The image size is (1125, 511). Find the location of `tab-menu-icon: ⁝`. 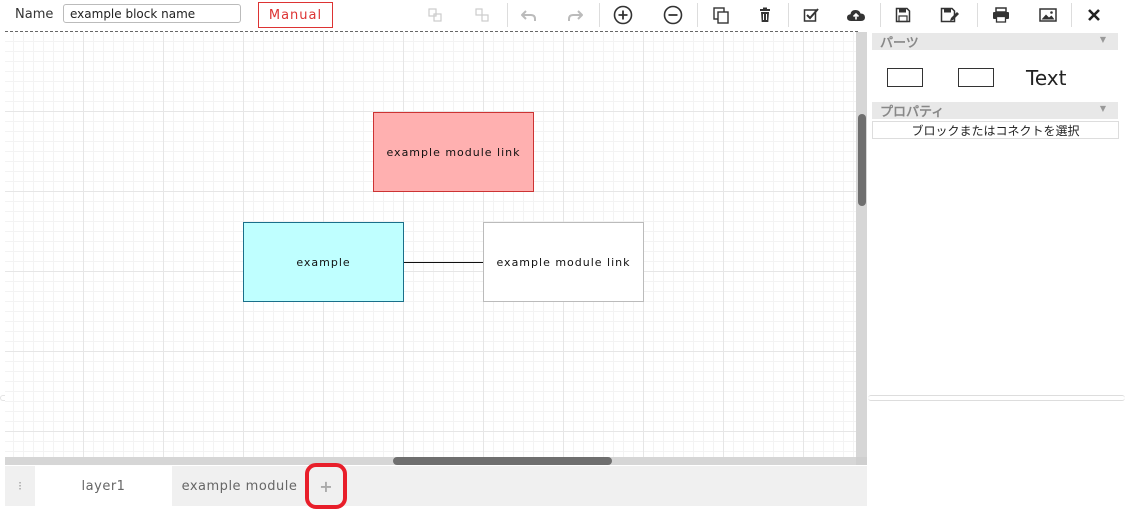

tab-menu-icon: ⁝ is located at coordinates (20, 486).